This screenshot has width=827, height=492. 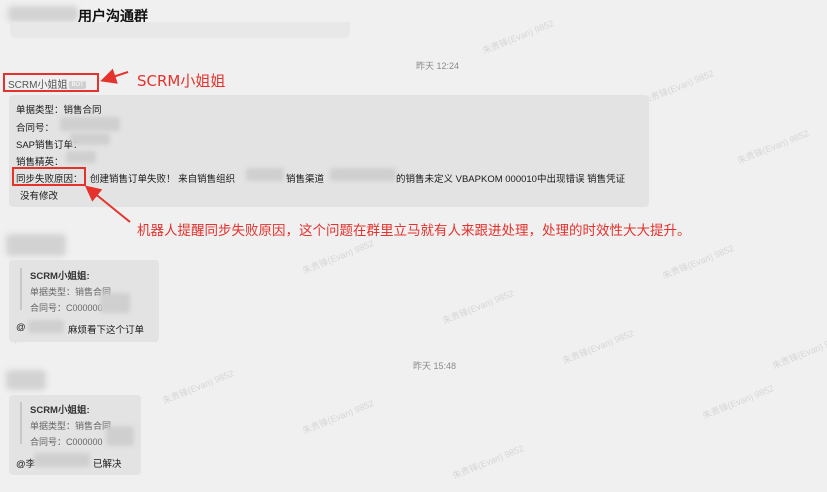 I want to click on mention-prefix: @李, so click(x=26, y=464).